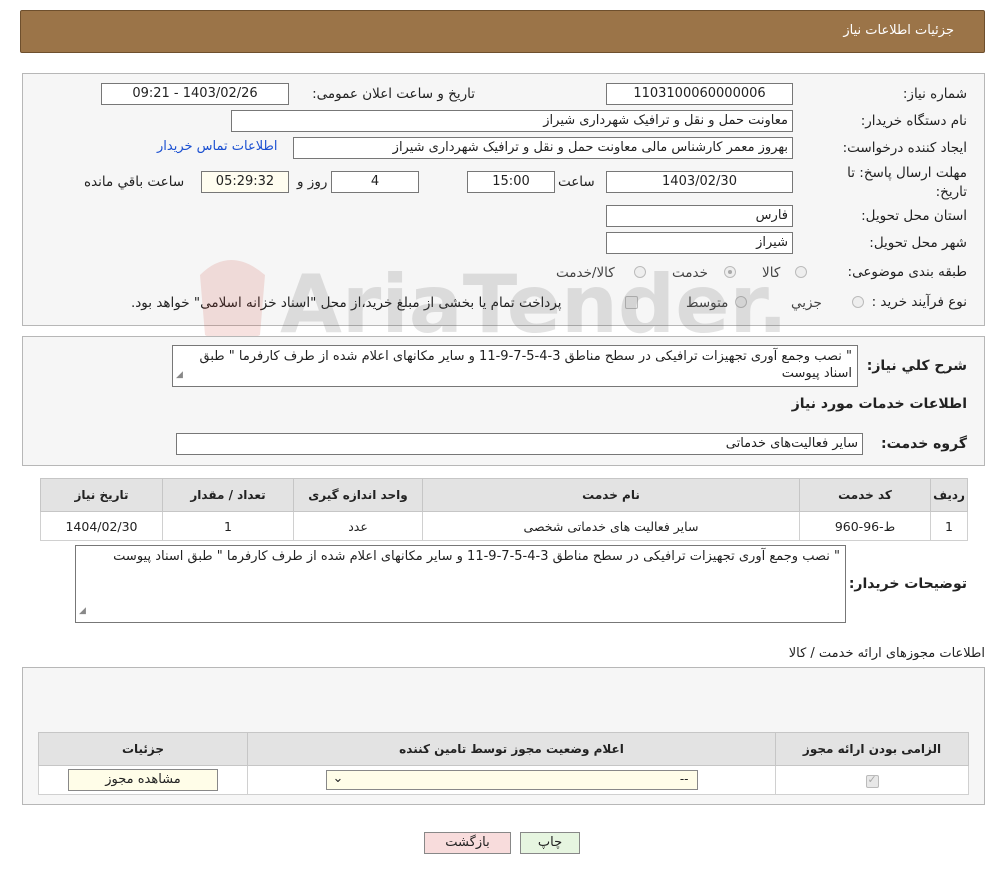  What do you see at coordinates (611, 495) in the screenshot?
I see `col-service-name: نام خدمت` at bounding box center [611, 495].